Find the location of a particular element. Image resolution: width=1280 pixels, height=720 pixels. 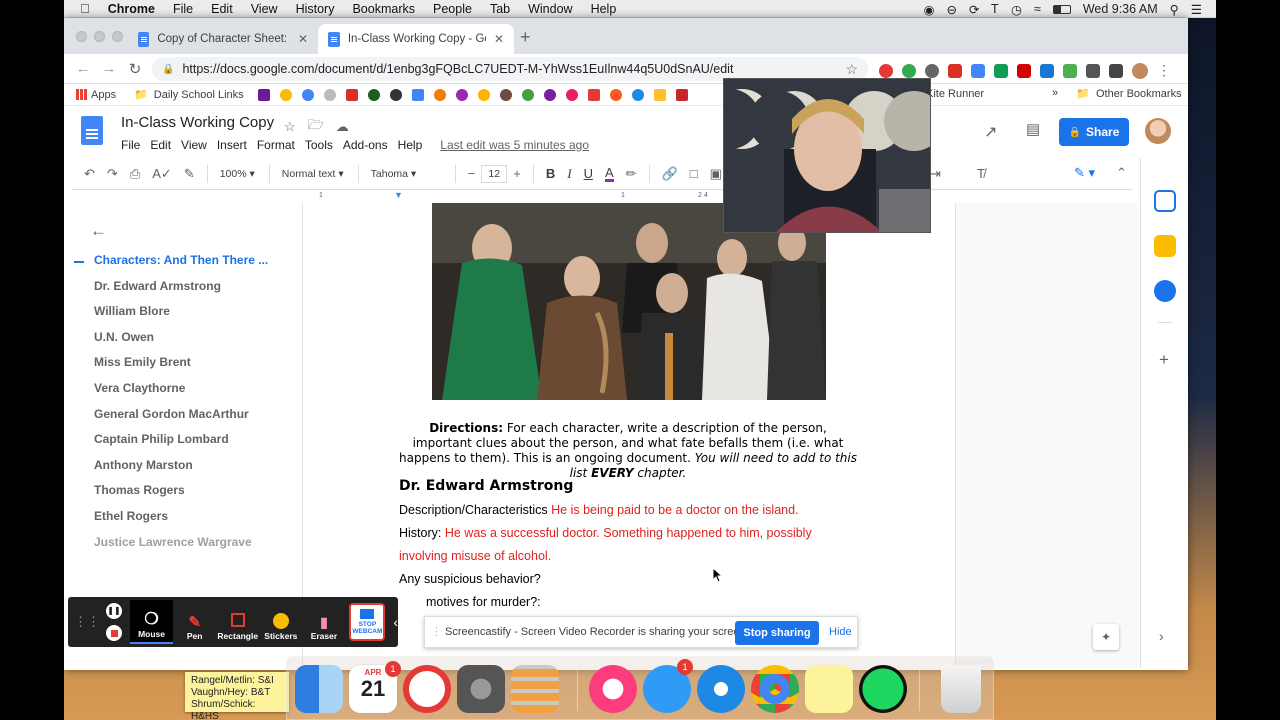

move-folder-icon: 🗁 is located at coordinates (316, 127).